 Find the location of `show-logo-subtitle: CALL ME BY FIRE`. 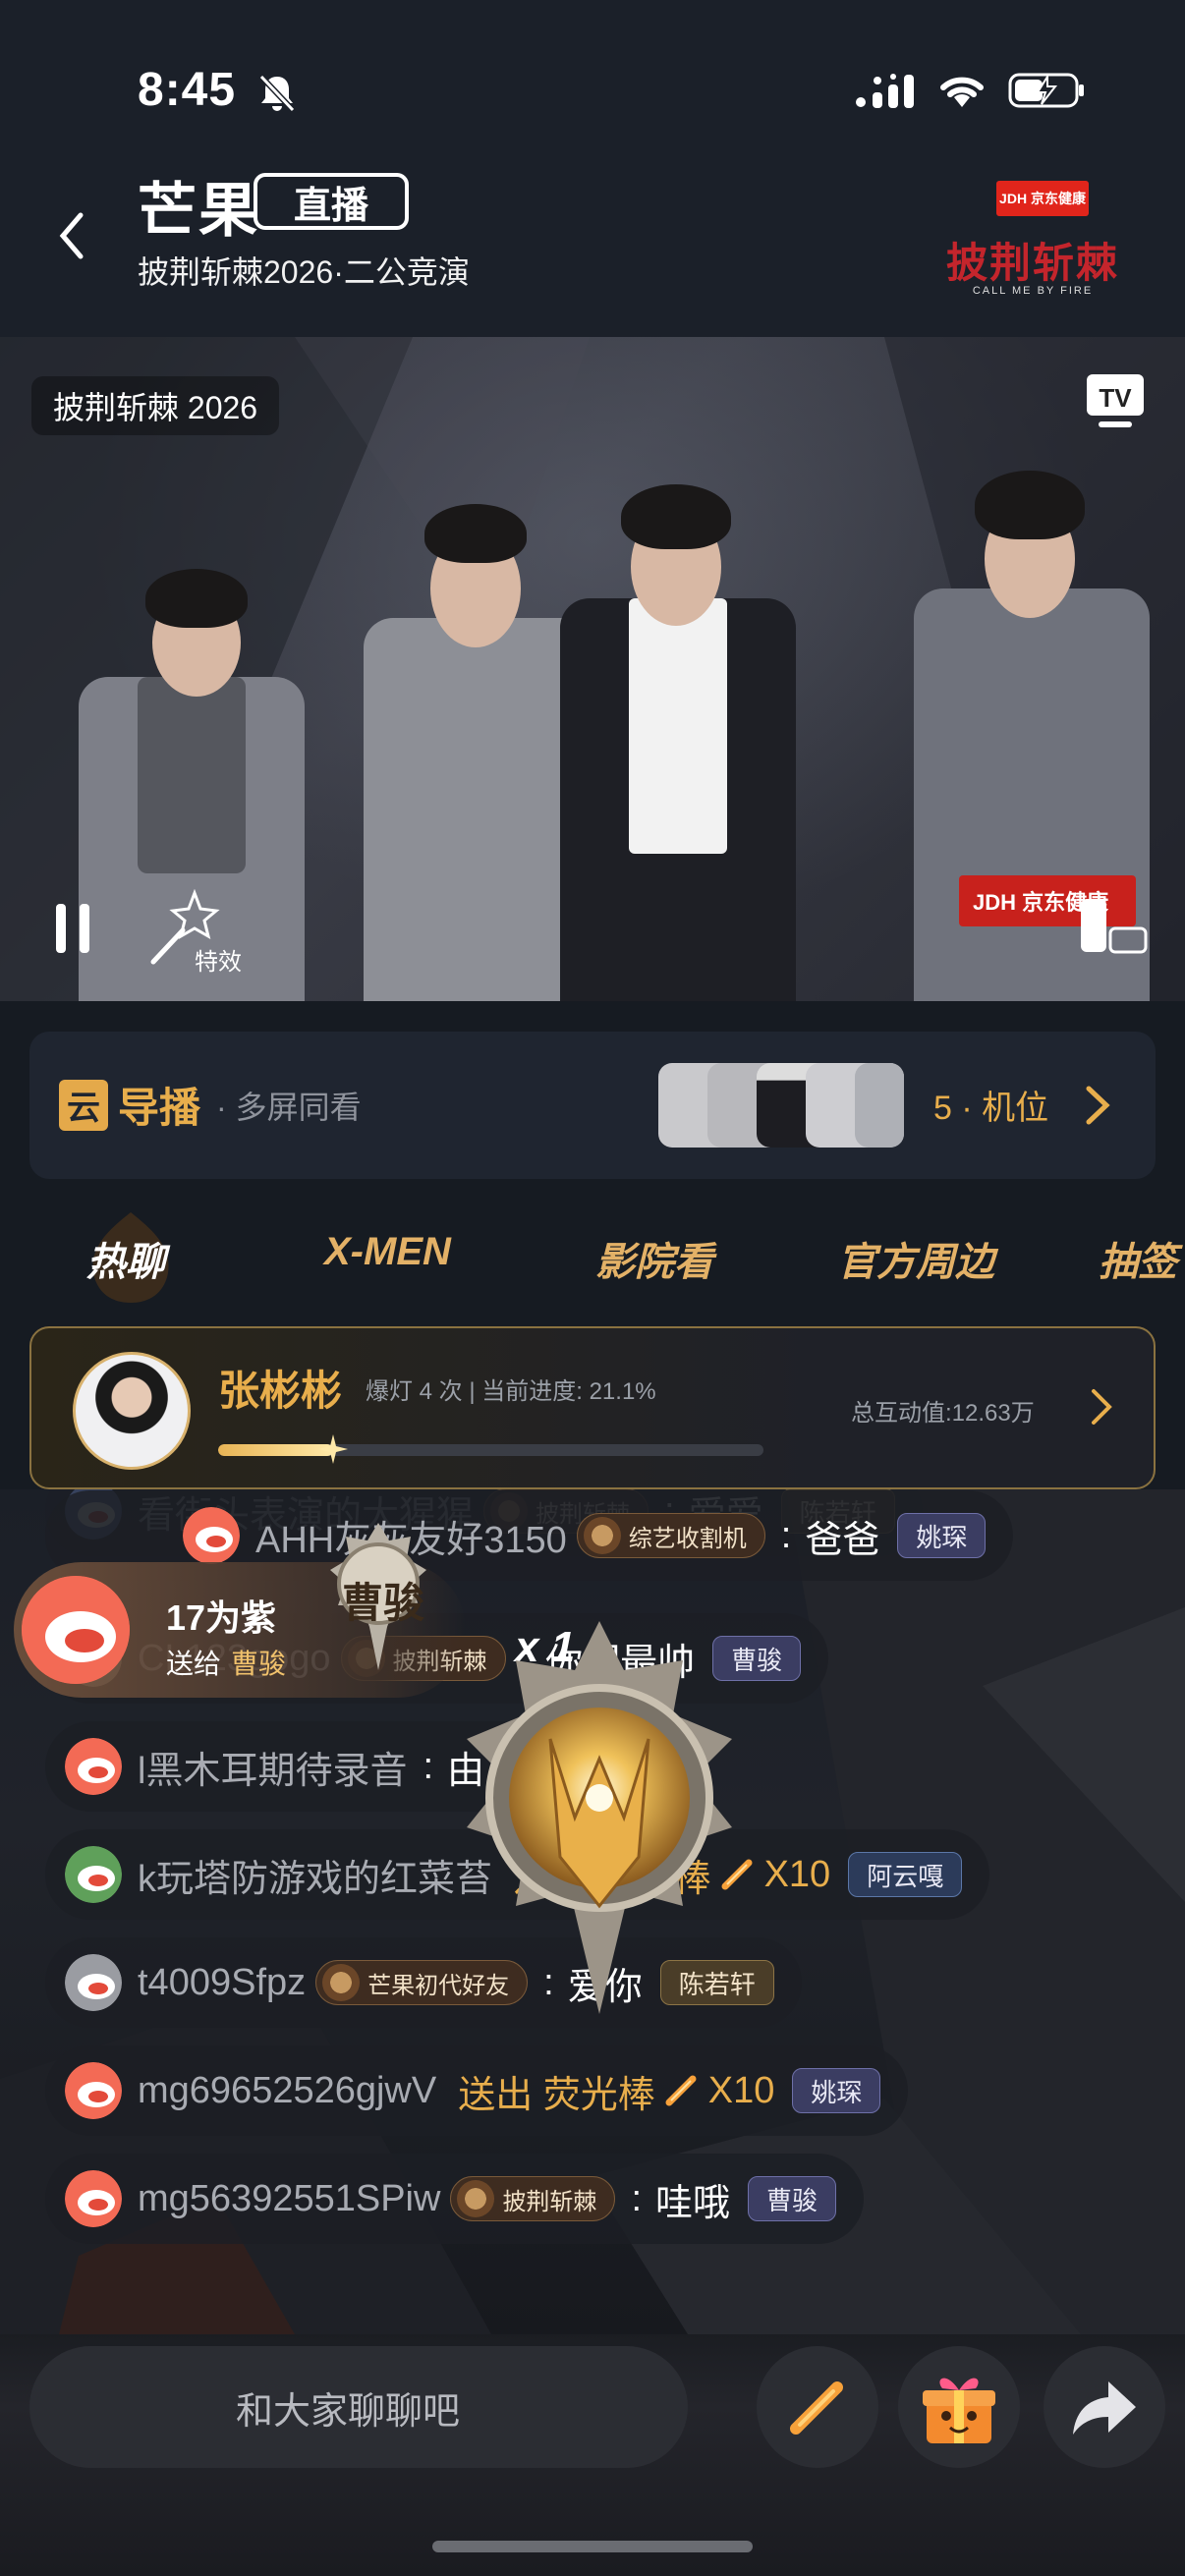

show-logo-subtitle: CALL ME BY FIRE is located at coordinates (1033, 291).